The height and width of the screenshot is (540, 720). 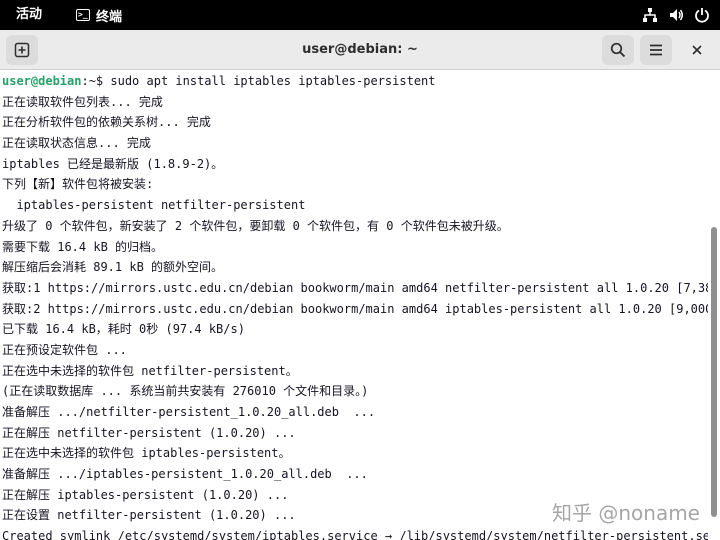 I want to click on network-icon, so click(x=650, y=15).